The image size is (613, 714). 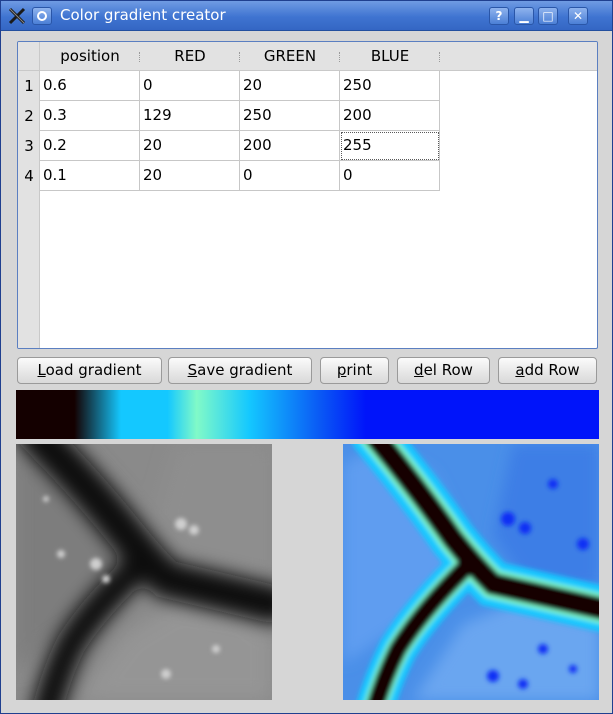 I want to click on column-header-green: GREEN, so click(x=290, y=56).